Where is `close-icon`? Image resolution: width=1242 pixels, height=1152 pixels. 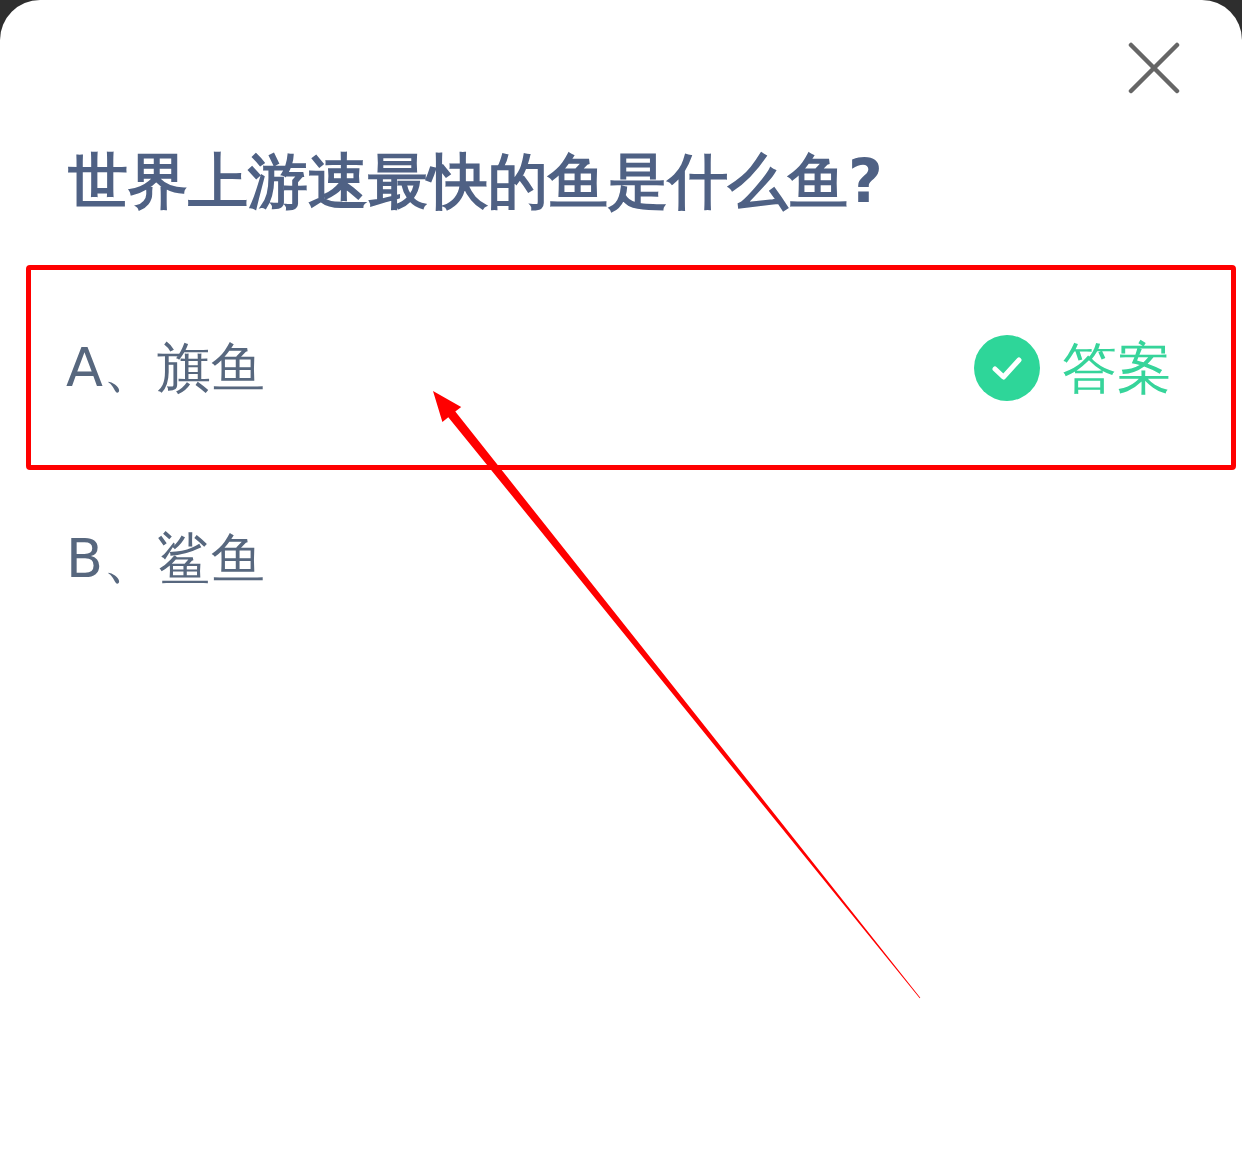
close-icon is located at coordinates (1154, 68).